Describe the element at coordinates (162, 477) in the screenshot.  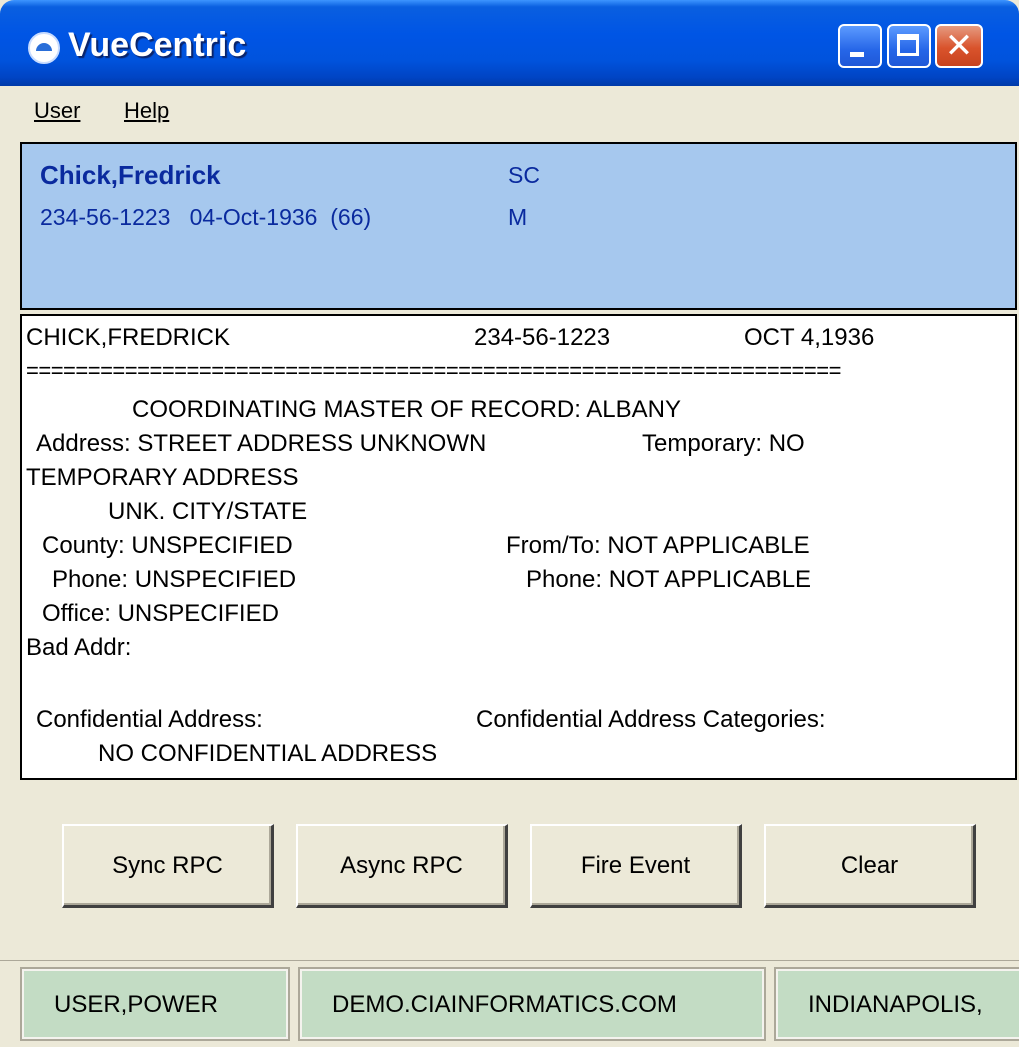
I see `report-line: TEMPORARY ADDRESS` at that location.